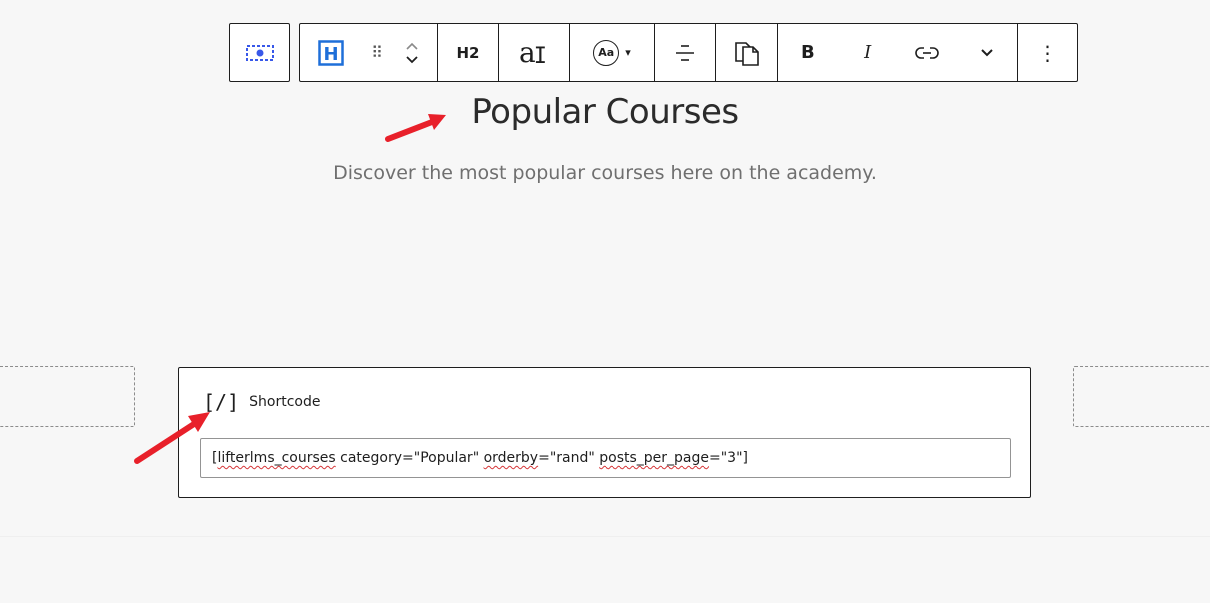 The image size is (1210, 603). I want to click on shortcode-text-part: posts_per_page, so click(654, 458).